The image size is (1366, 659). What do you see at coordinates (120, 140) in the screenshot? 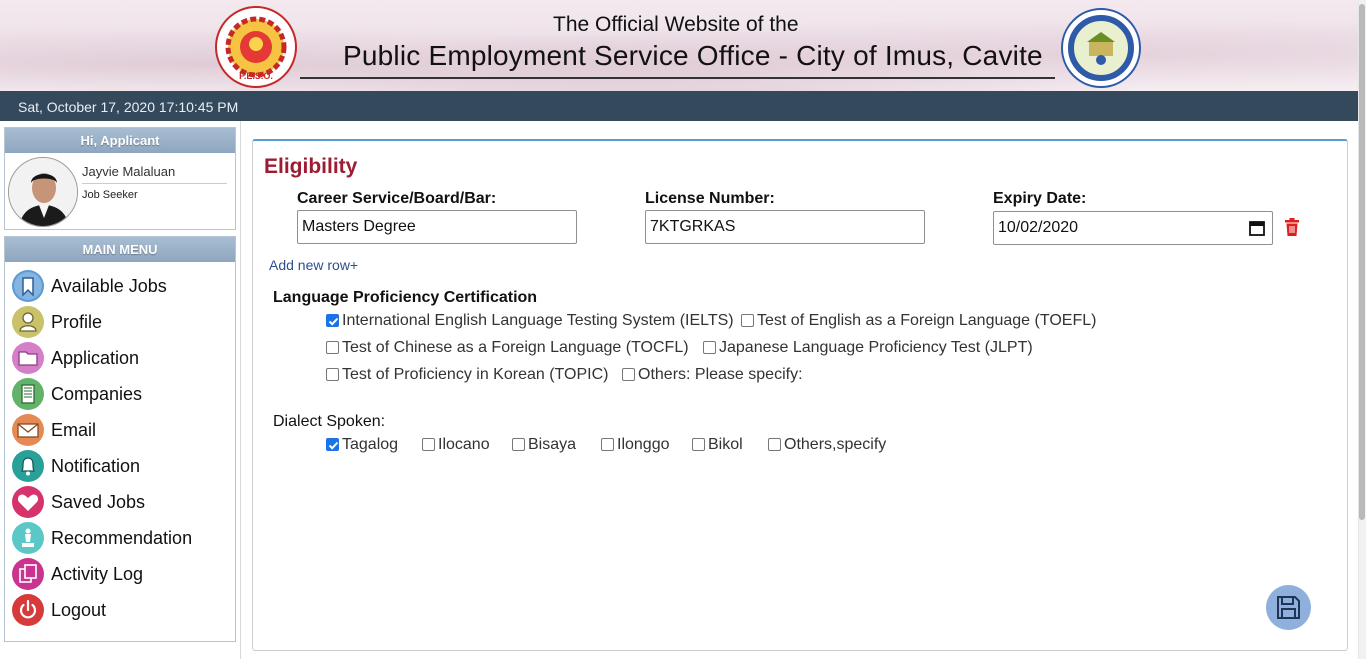
I see `user-greeting: Hi, Applicant` at bounding box center [120, 140].